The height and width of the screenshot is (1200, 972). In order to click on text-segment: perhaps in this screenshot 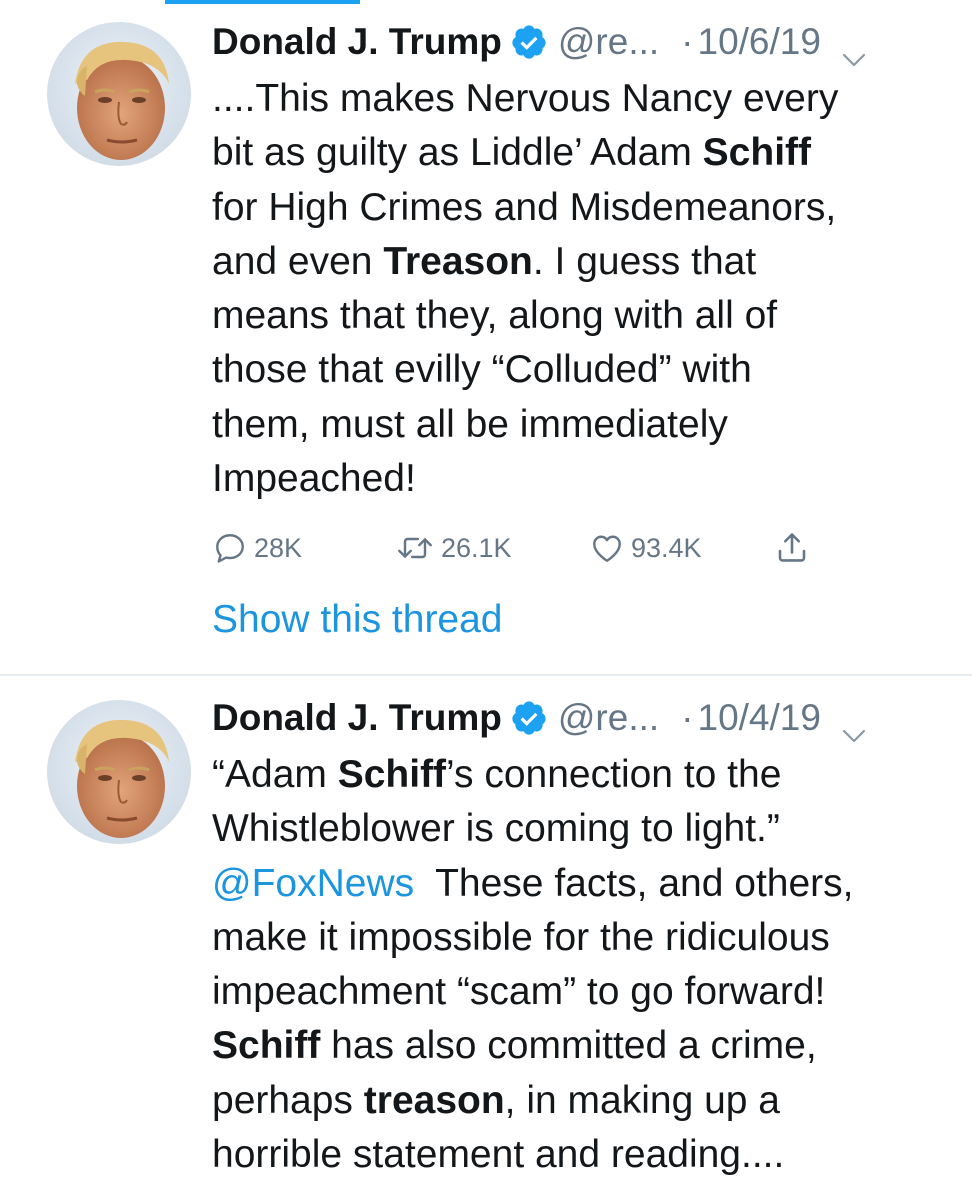, I will do `click(288, 1100)`.